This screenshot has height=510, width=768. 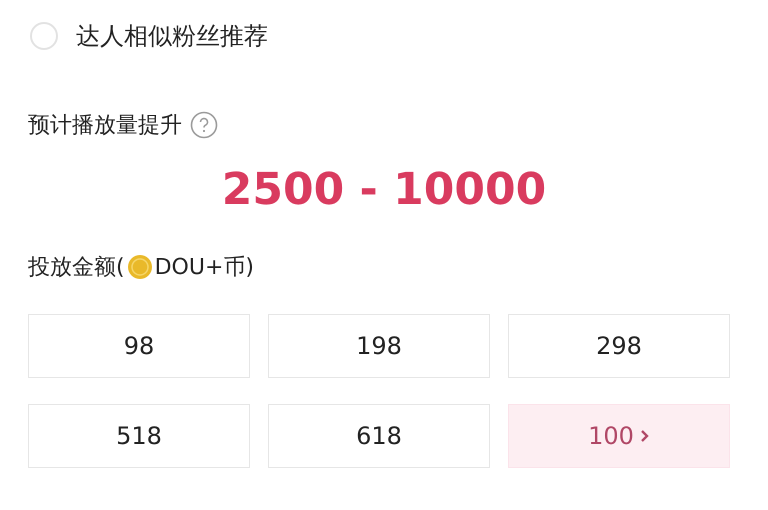 What do you see at coordinates (619, 436) in the screenshot?
I see `amount-option: 100` at bounding box center [619, 436].